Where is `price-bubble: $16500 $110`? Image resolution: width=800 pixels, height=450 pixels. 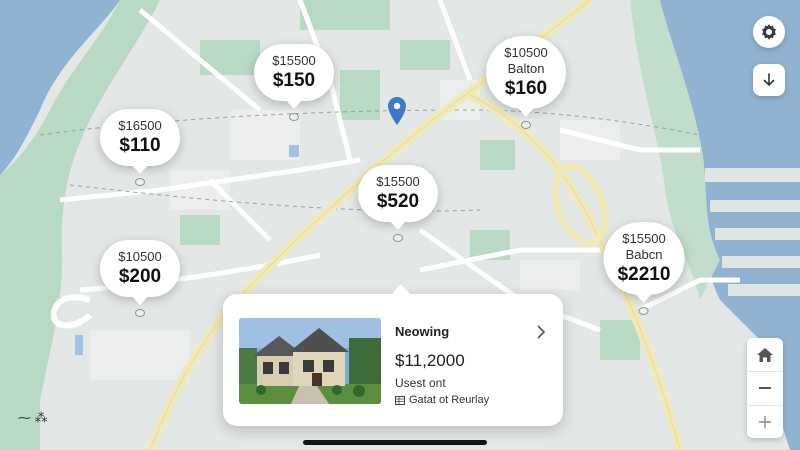 price-bubble: $16500 $110 is located at coordinates (140, 137).